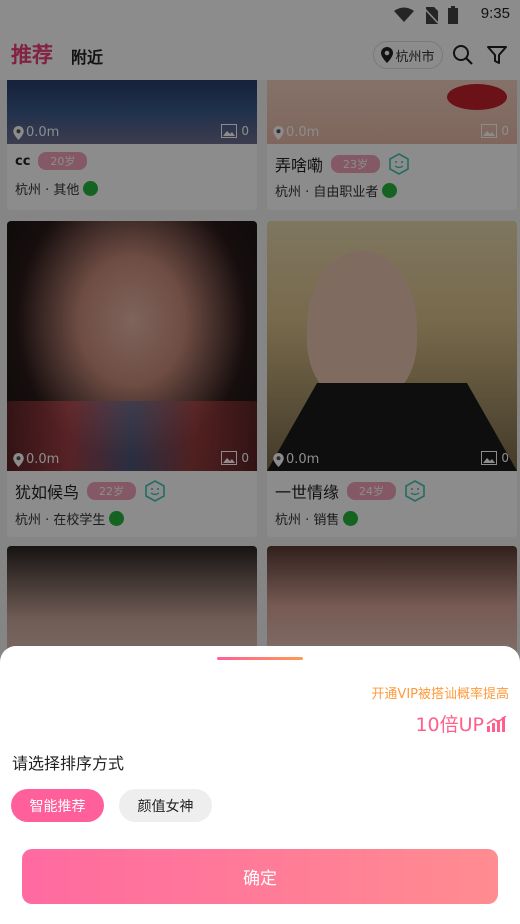 The height and width of the screenshot is (924, 520). Describe the element at coordinates (496, 723) in the screenshot. I see `trend-up-icon` at that location.